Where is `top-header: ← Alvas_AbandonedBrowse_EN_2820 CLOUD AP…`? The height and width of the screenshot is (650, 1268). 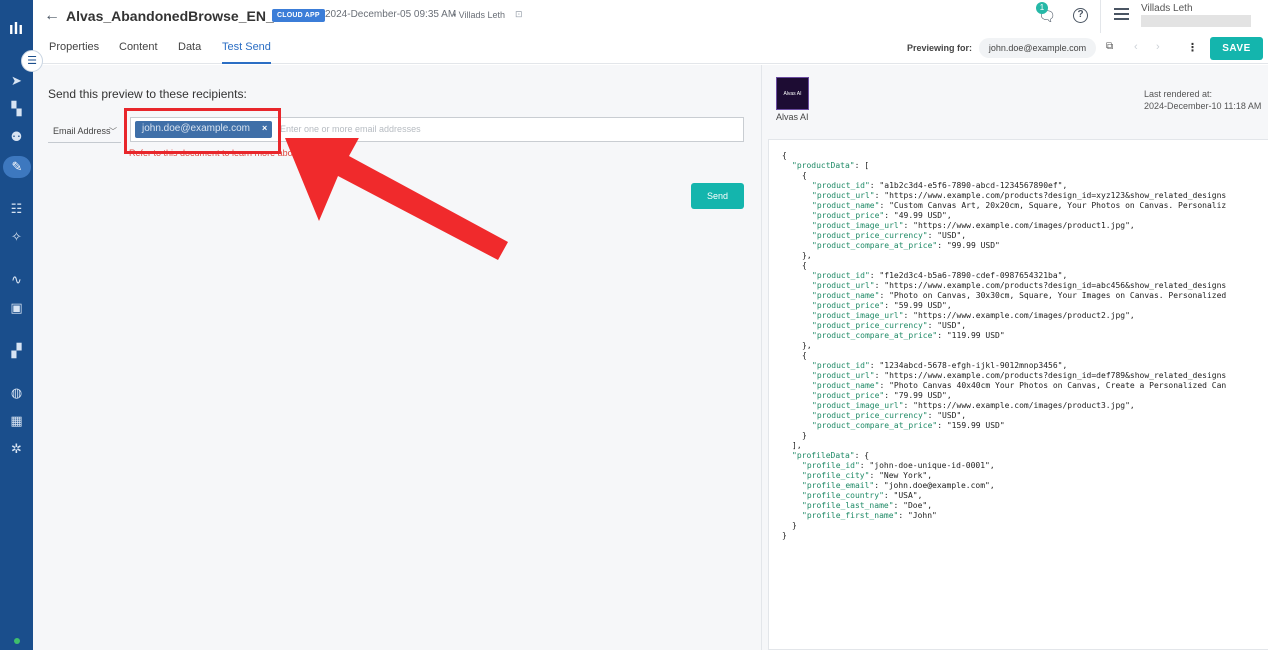 top-header: ← Alvas_AbandonedBrowse_EN_2820 CLOUD AP… is located at coordinates (650, 16).